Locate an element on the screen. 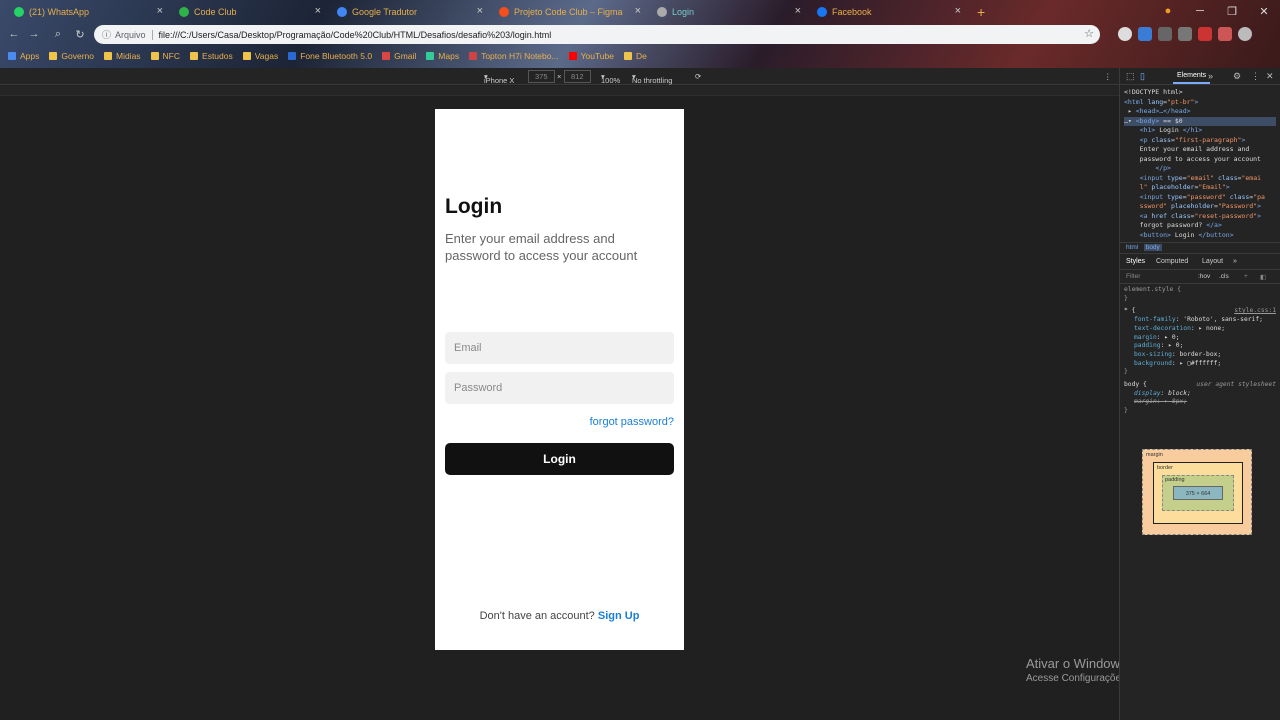 The height and width of the screenshot is (720, 1280). bookmark-gmail: Gmail is located at coordinates (399, 56).